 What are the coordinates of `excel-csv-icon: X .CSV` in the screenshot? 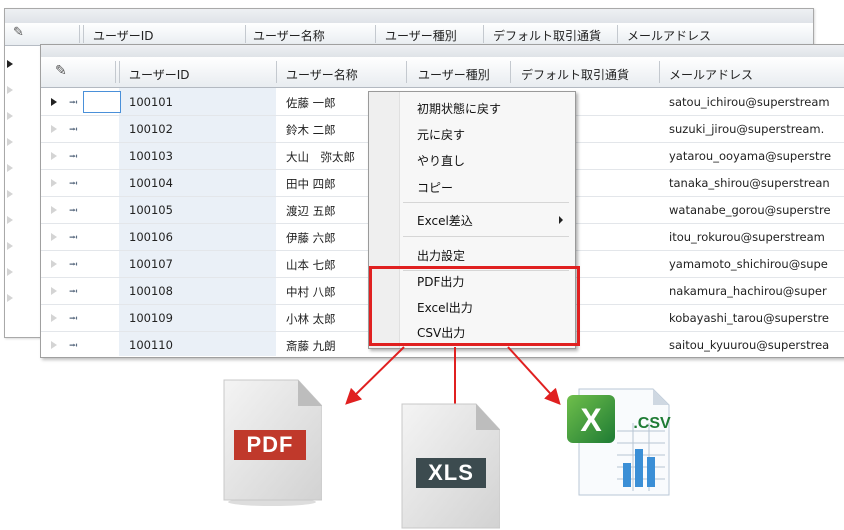 It's located at (620, 440).